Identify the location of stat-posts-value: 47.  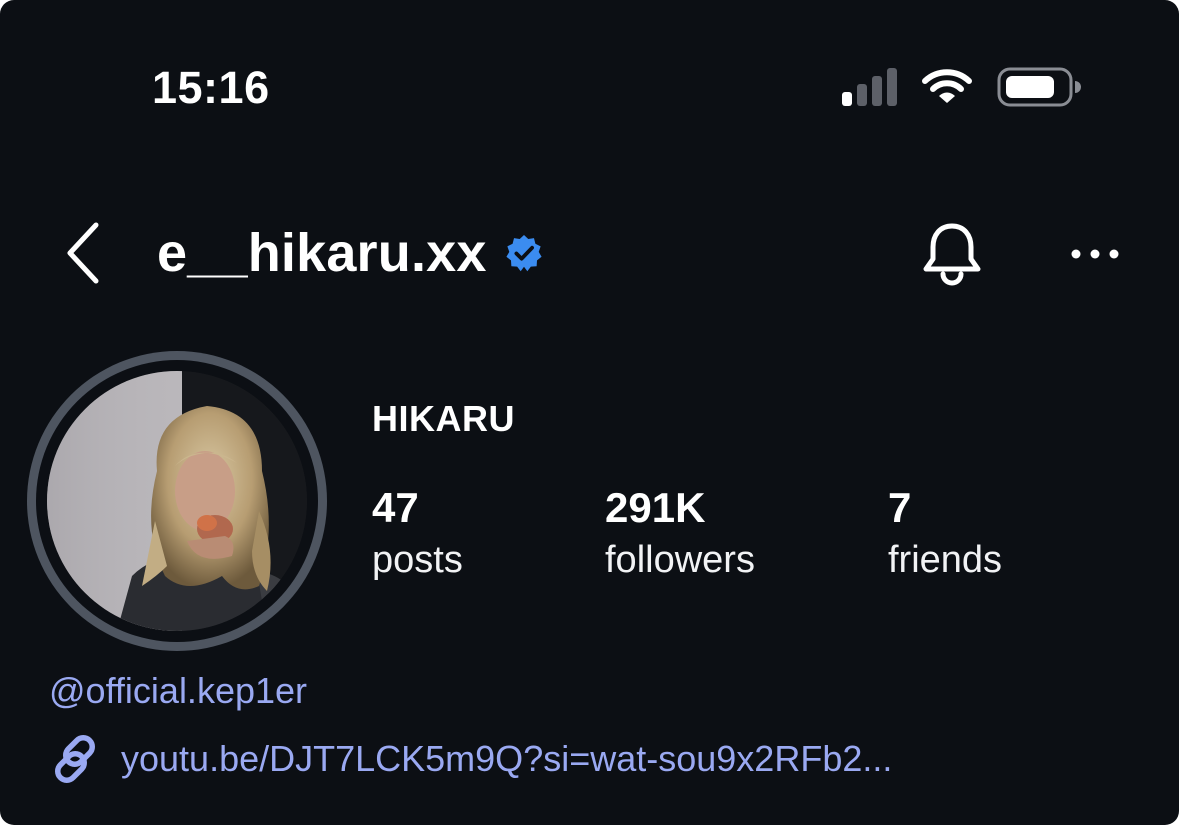
(395, 507).